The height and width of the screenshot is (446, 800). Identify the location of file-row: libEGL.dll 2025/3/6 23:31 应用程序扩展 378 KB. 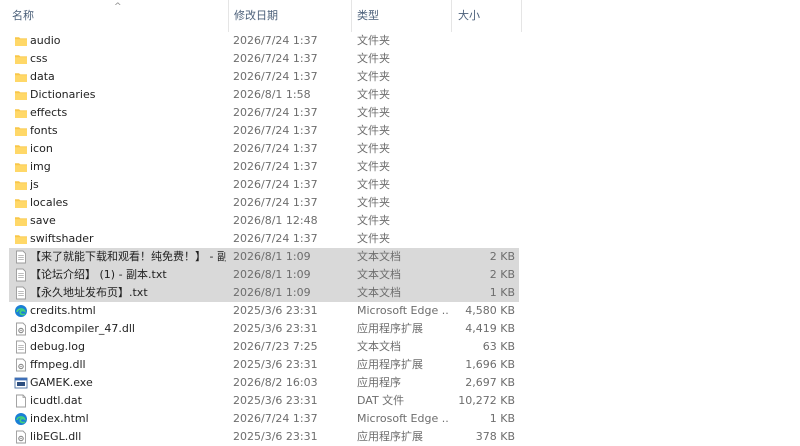
(264, 437).